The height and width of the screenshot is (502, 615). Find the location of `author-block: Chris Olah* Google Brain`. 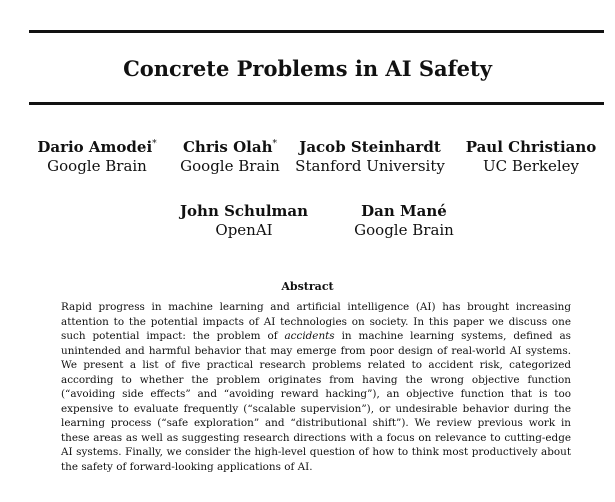

author-block: Chris Olah* Google Brain is located at coordinates (230, 157).